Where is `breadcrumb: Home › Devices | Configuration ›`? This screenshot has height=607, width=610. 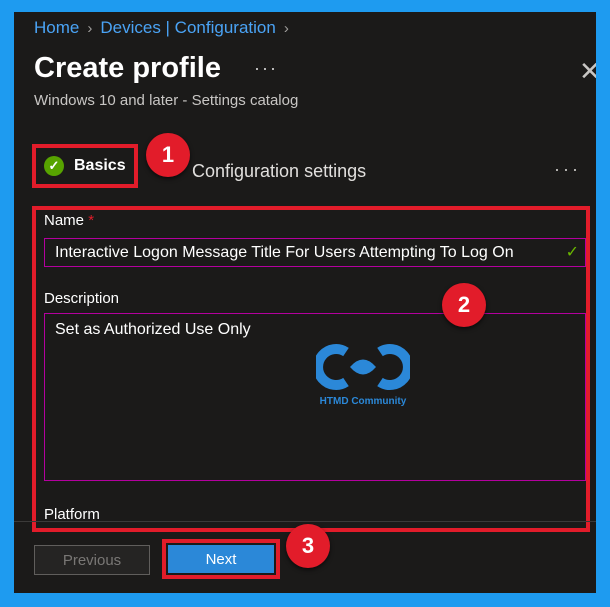
breadcrumb: Home › Devices | Configuration › is located at coordinates (161, 28).